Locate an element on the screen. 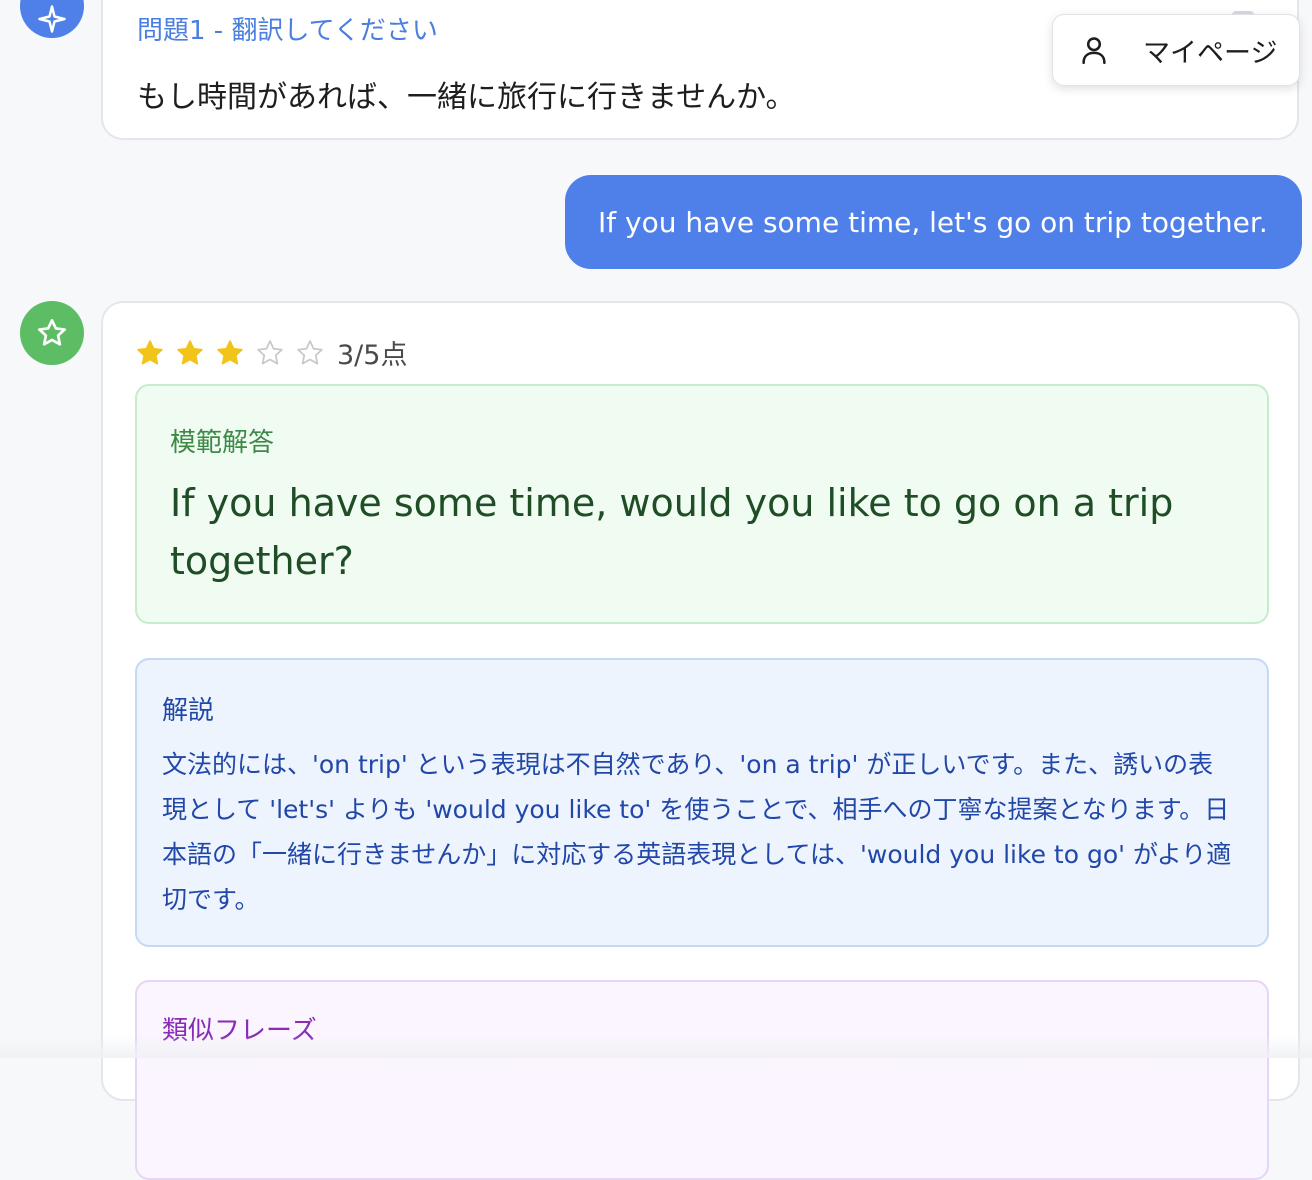  mypage-button: マイページ is located at coordinates (1176, 50).